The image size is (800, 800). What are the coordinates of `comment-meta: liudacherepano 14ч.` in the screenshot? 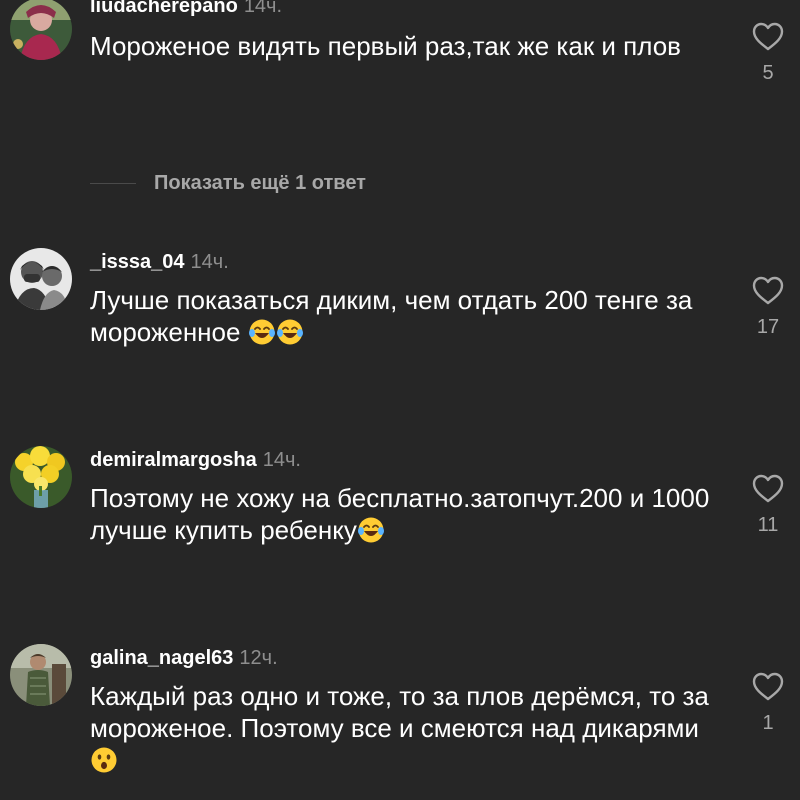 It's located at (186, 9).